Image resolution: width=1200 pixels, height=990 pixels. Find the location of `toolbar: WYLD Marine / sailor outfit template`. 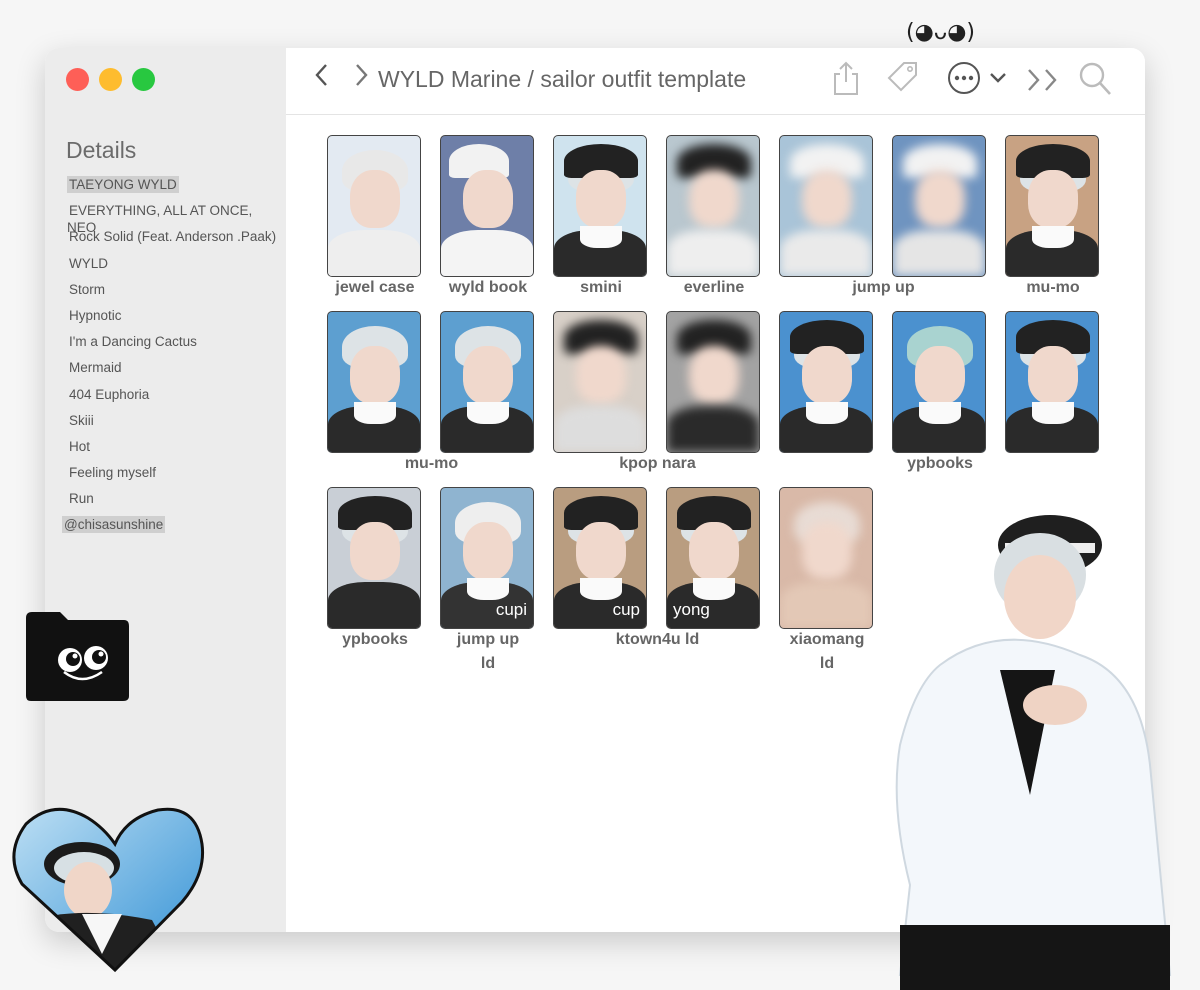

toolbar: WYLD Marine / sailor outfit template is located at coordinates (715, 81).